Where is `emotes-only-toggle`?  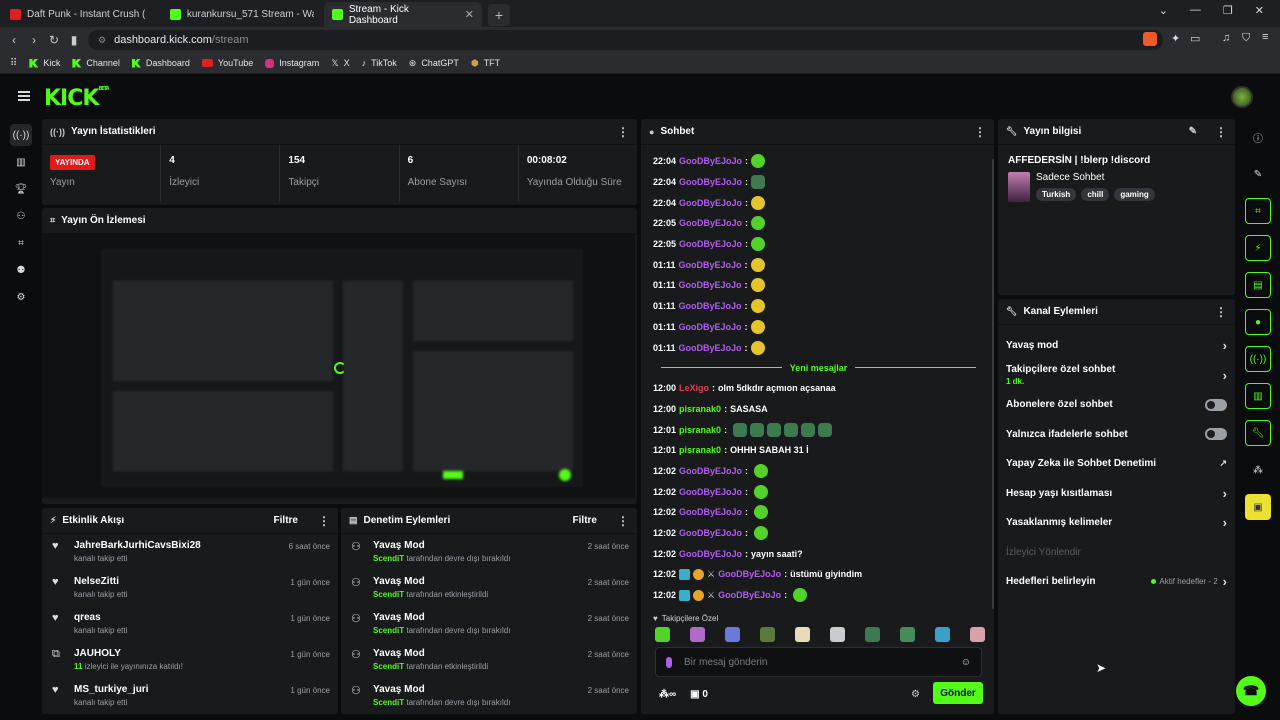 emotes-only-toggle is located at coordinates (1216, 434).